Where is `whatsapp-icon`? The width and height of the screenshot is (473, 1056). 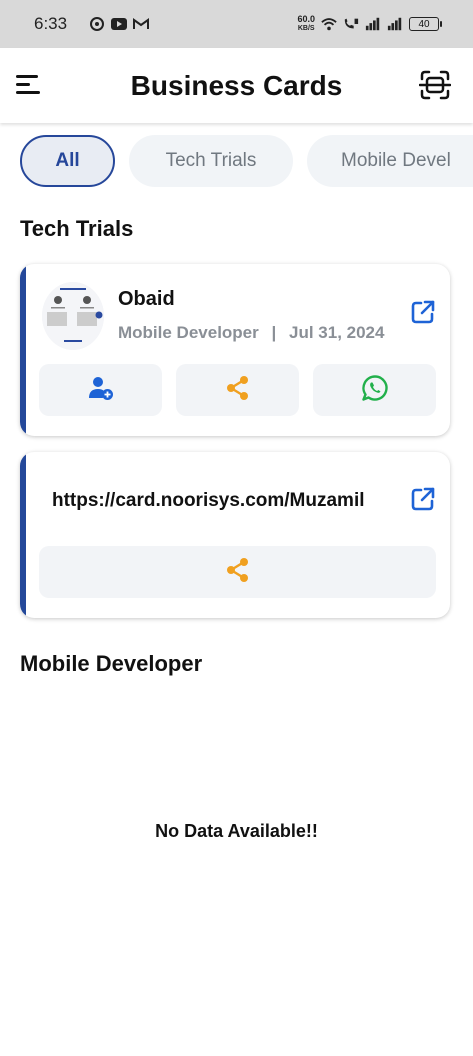
whatsapp-icon is located at coordinates (375, 390).